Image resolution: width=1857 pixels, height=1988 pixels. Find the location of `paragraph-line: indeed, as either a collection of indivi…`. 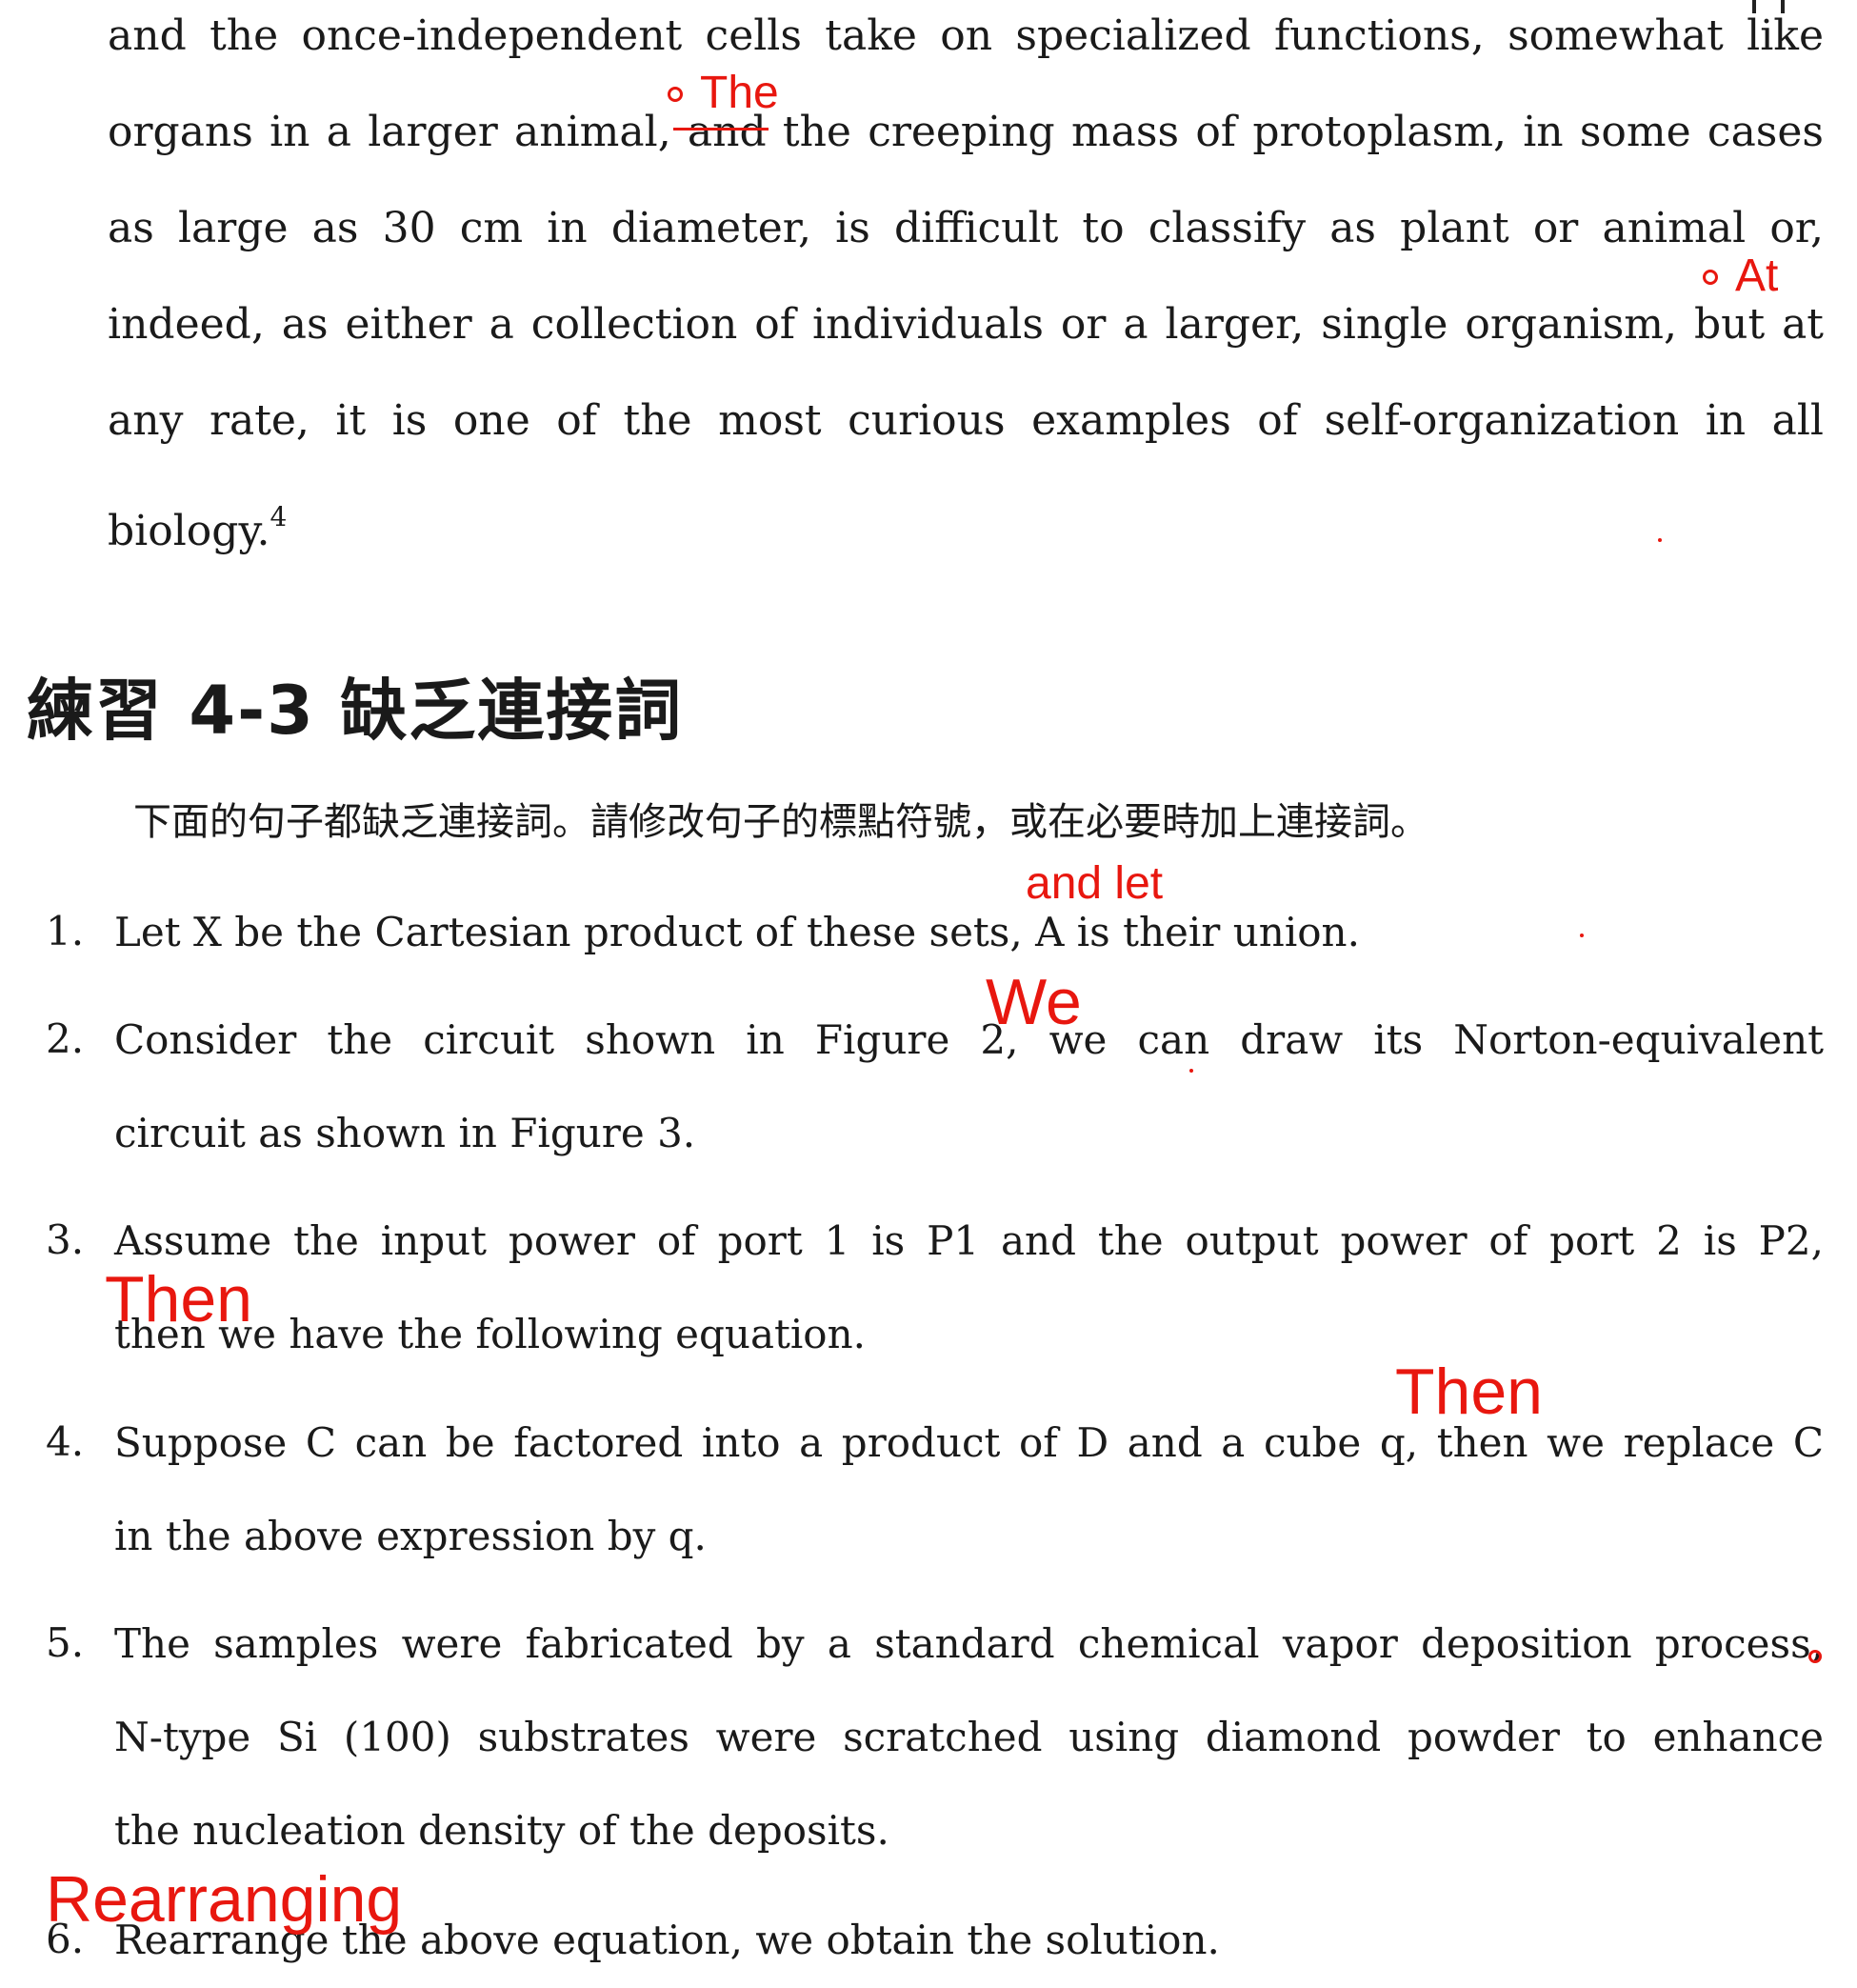

paragraph-line: indeed, as either a collection of indivi… is located at coordinates (966, 324).